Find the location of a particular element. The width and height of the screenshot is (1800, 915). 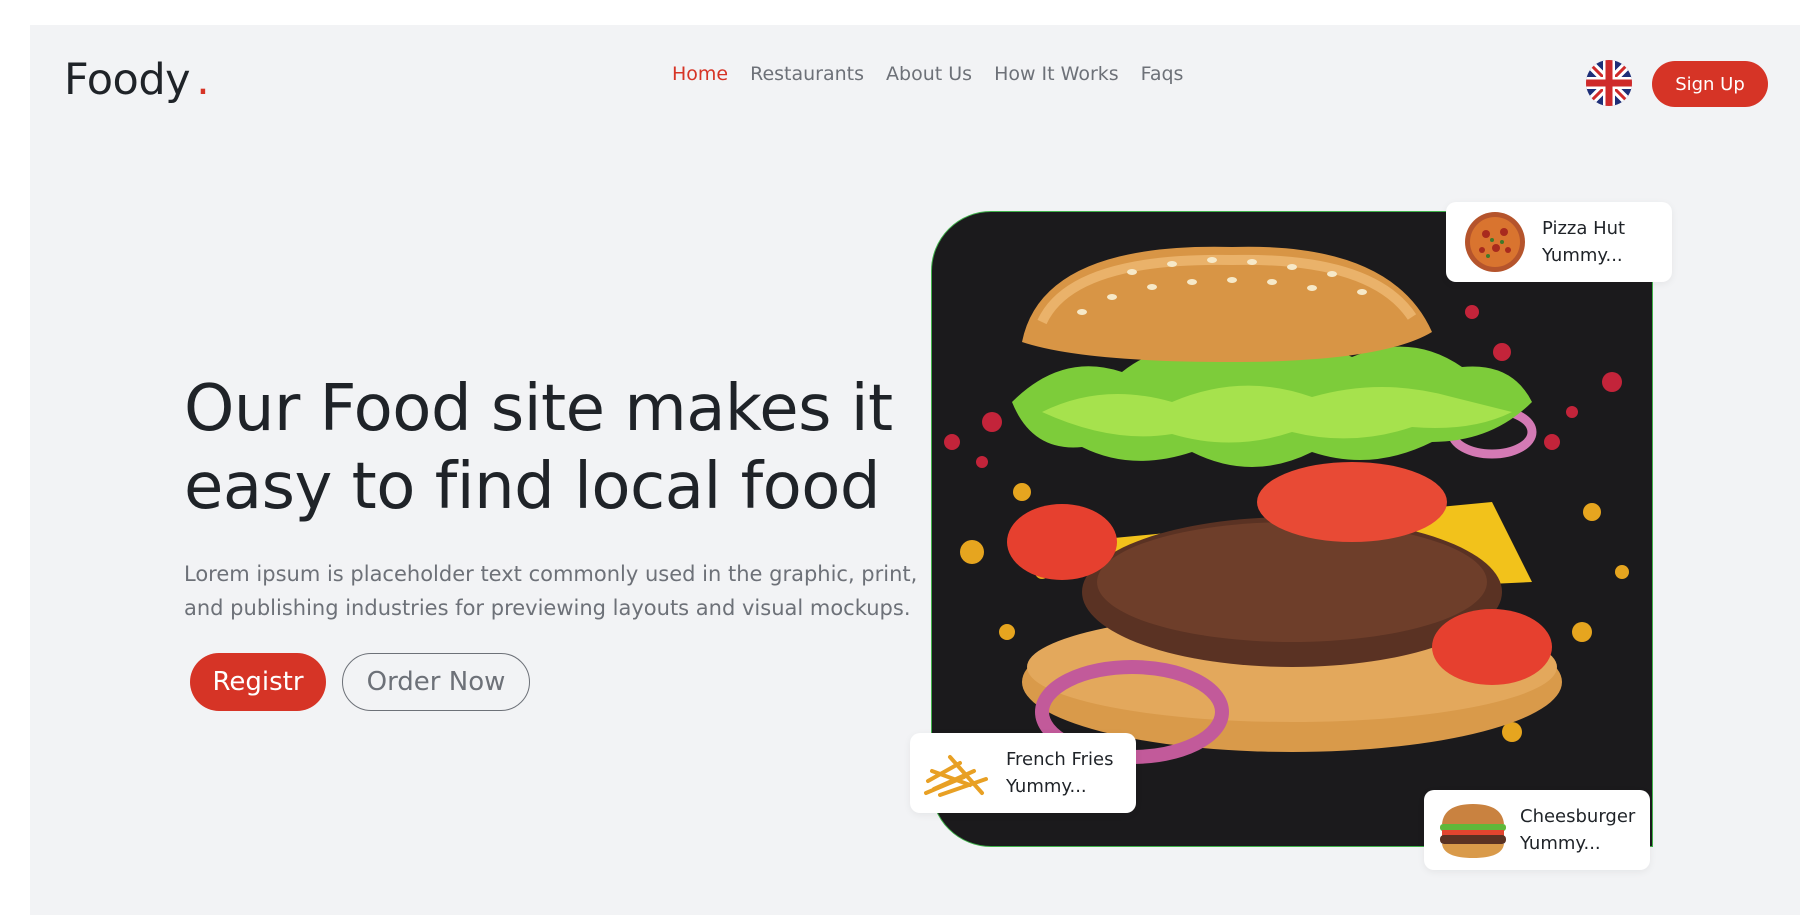

card-title: French Fries is located at coordinates (1060, 759).